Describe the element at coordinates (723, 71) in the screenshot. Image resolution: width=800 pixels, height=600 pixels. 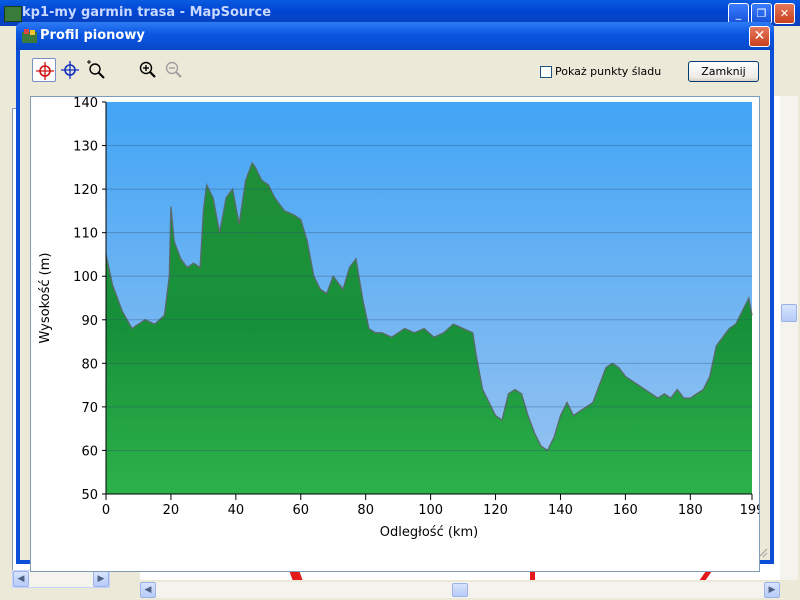
I see `close-dialog-button: Zamknij` at that location.